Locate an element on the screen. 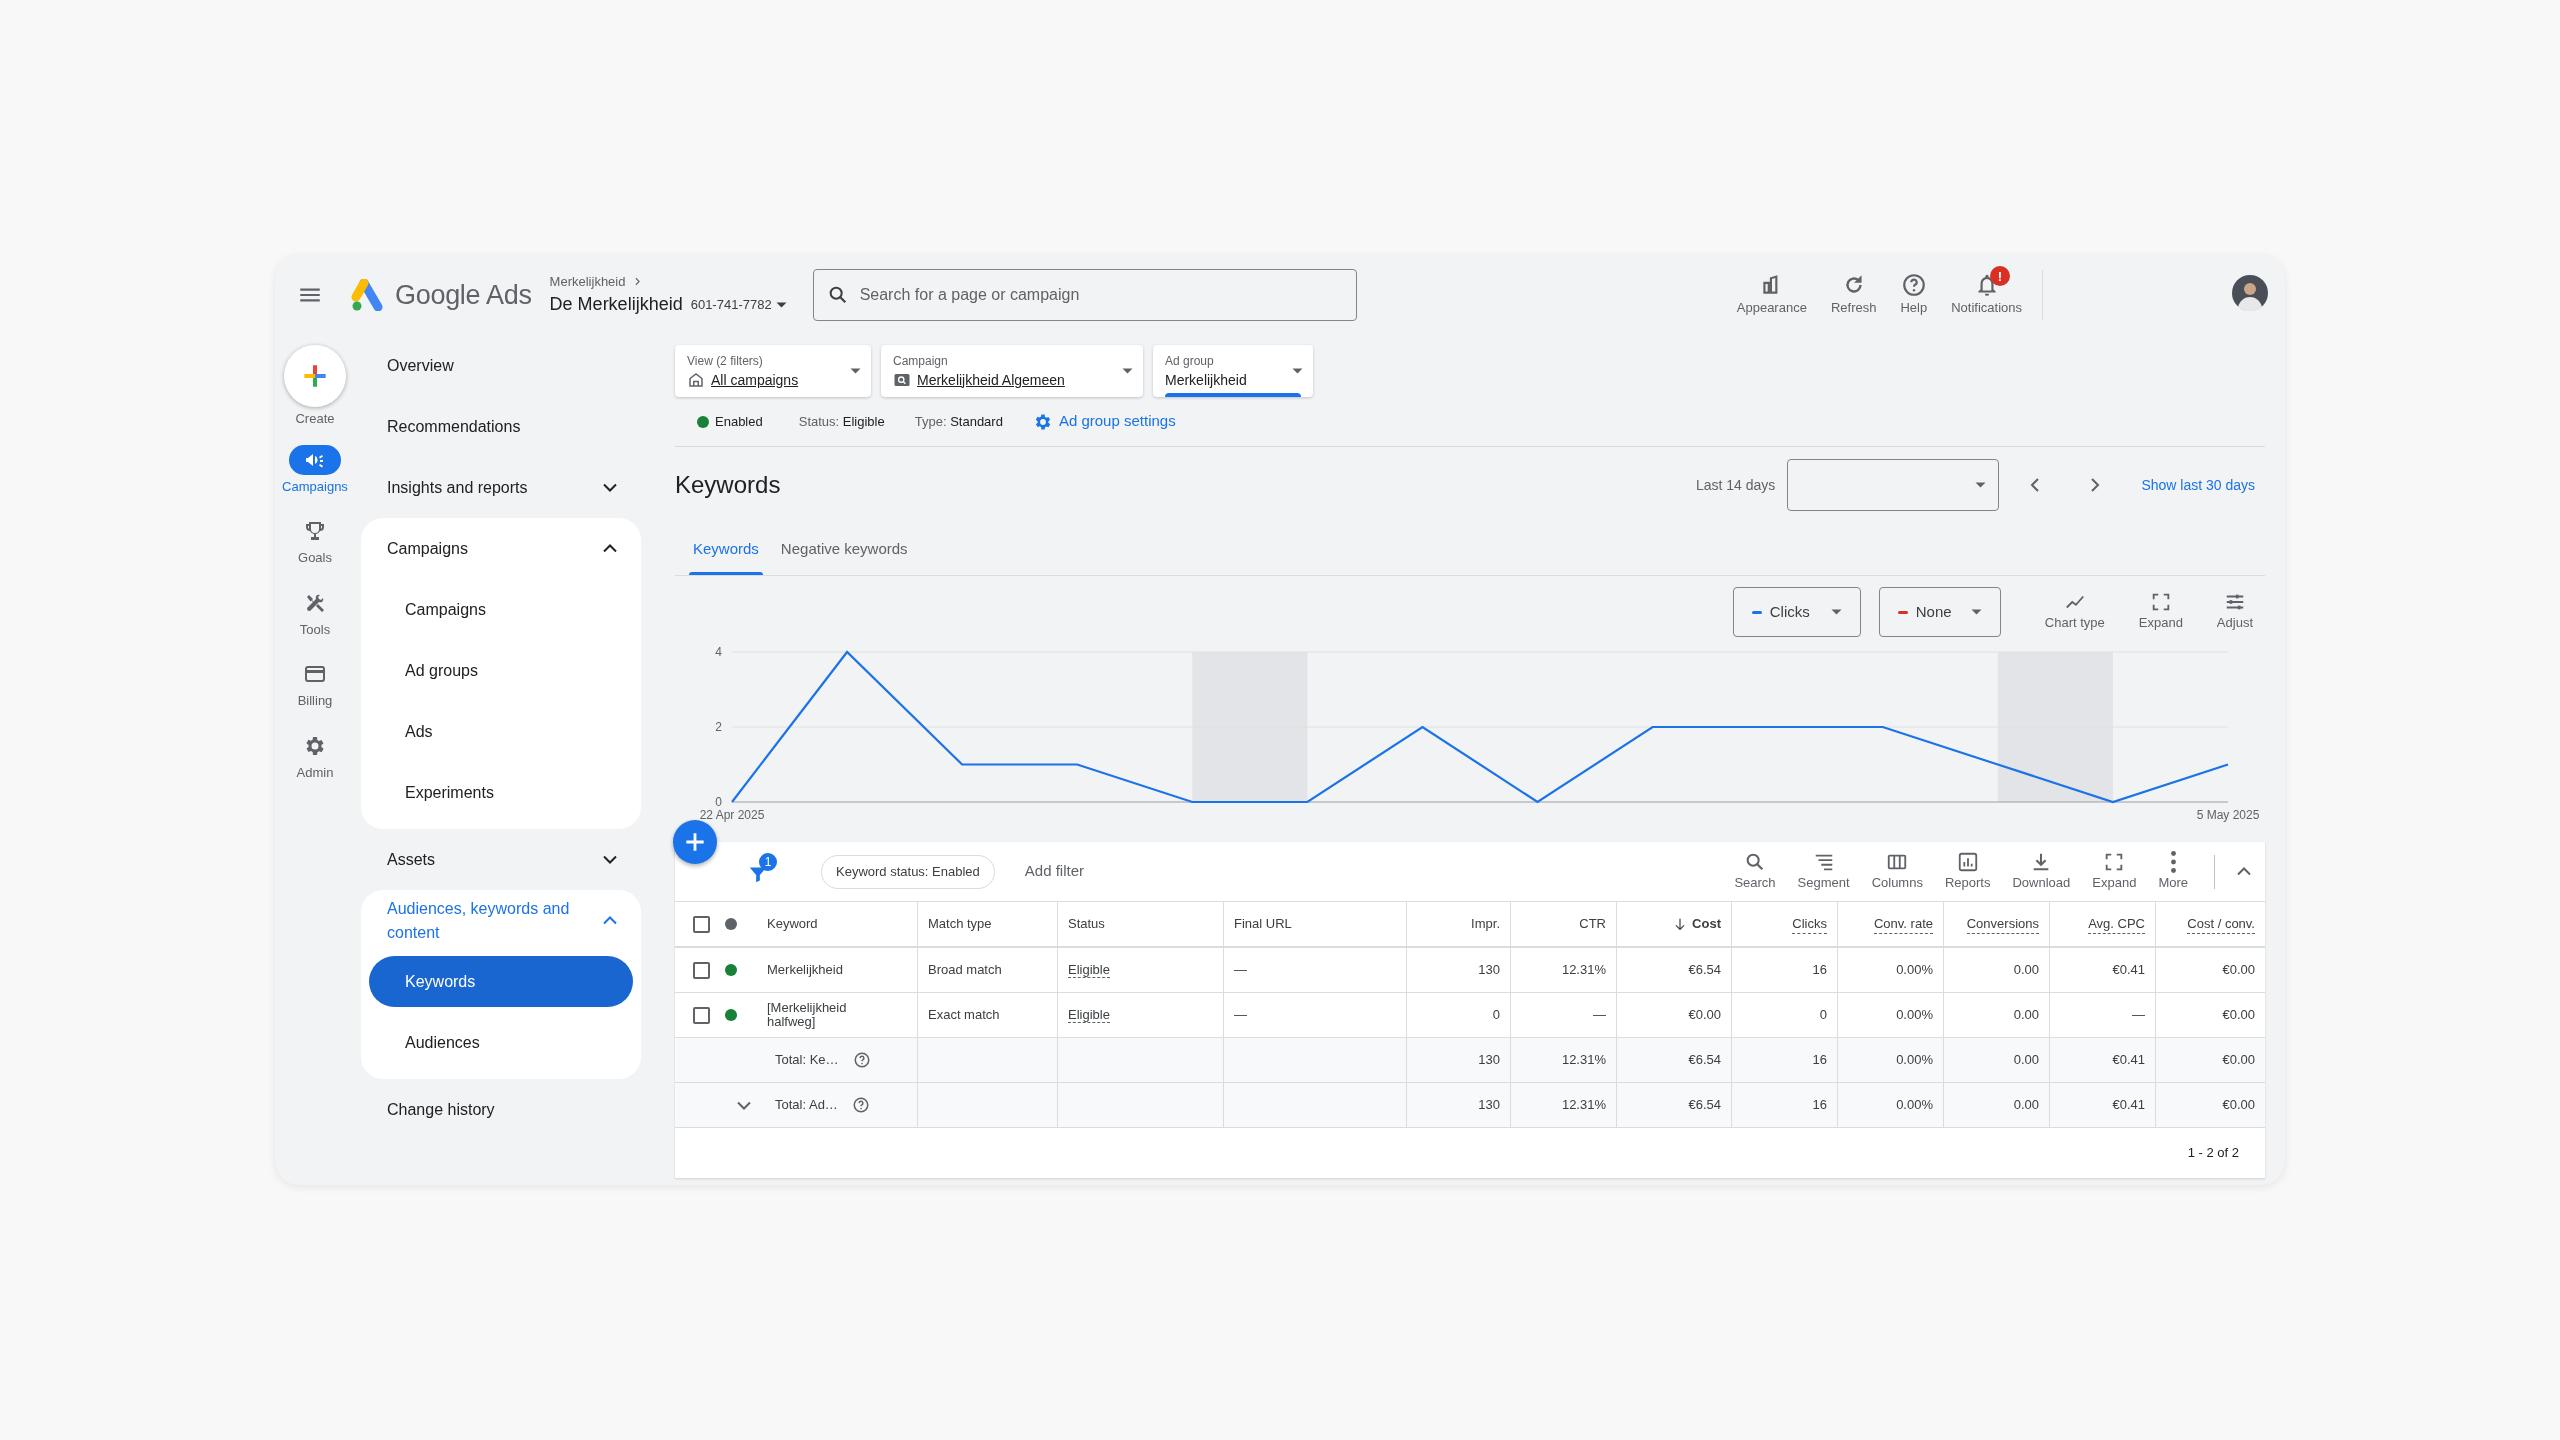 The image size is (2560, 1440). table-tool-button: Expand is located at coordinates (2114, 871).